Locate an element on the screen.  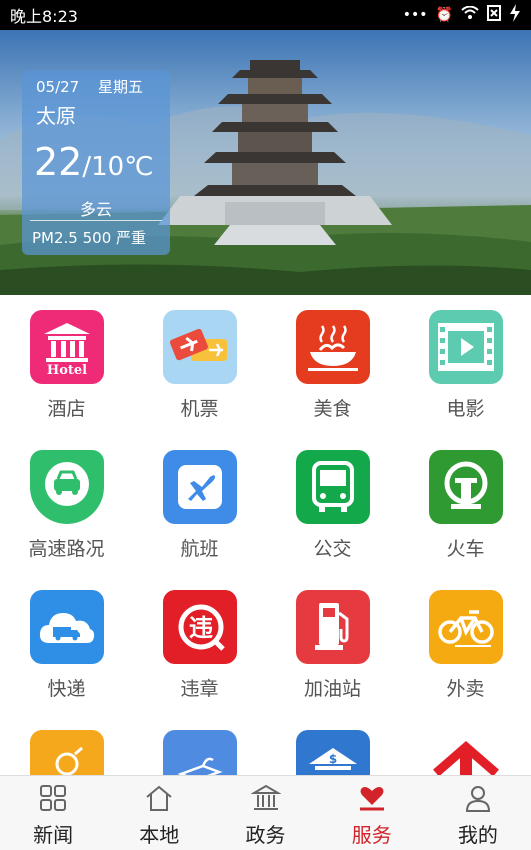
wifi-icon is located at coordinates (470, 14).